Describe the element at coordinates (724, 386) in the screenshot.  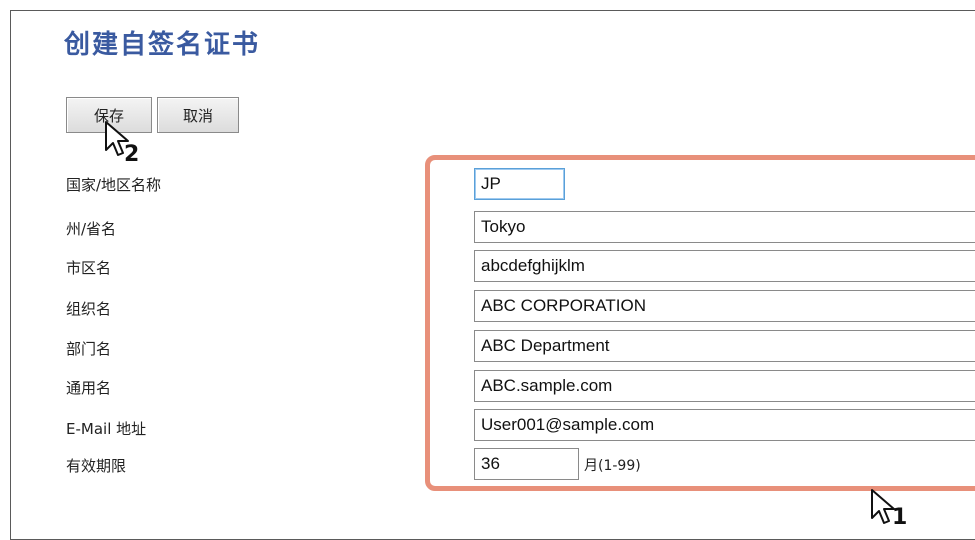
I see `common-name-input: ABC.sample.com` at that location.